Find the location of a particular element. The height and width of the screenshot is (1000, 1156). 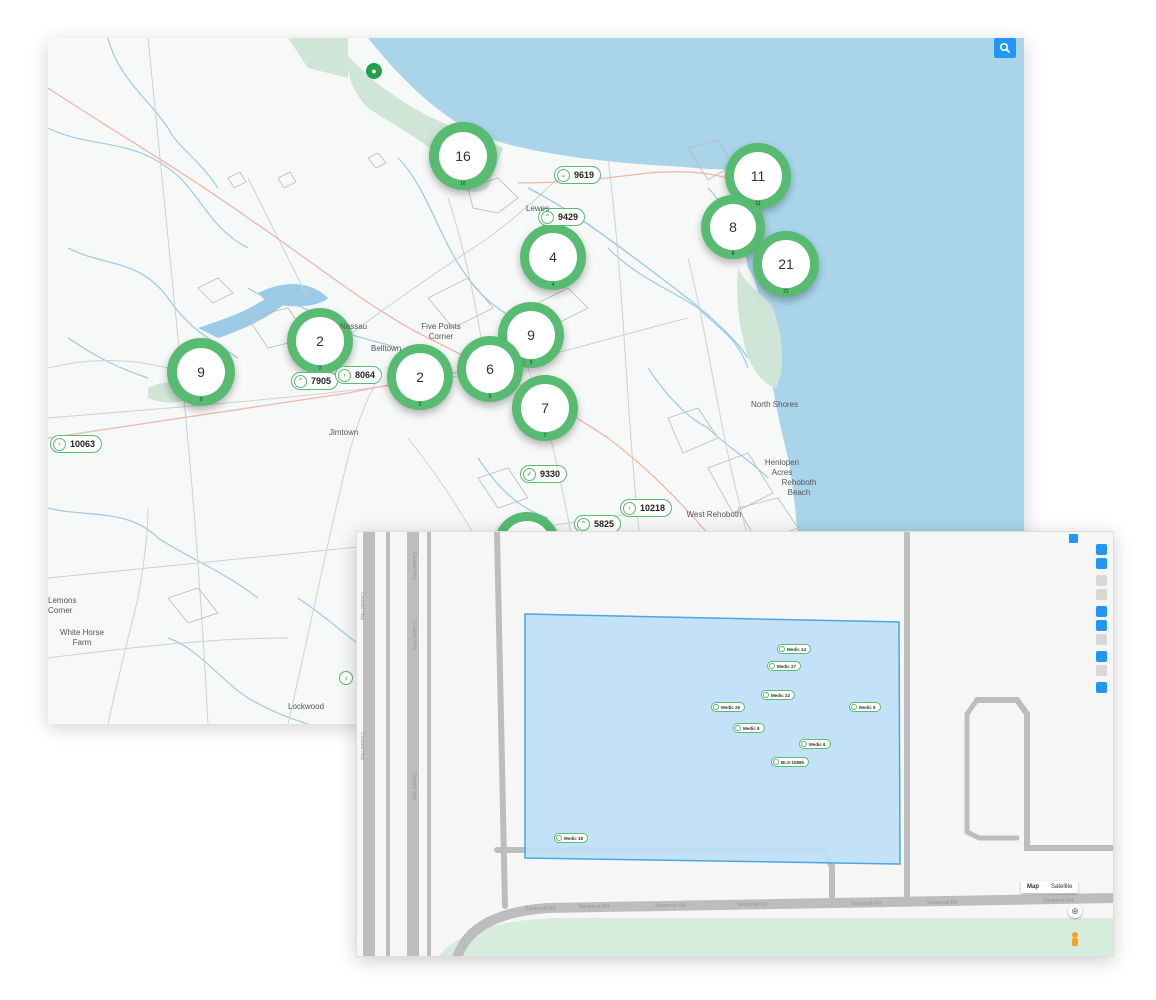

clear-tool-button is located at coordinates (1101, 670).